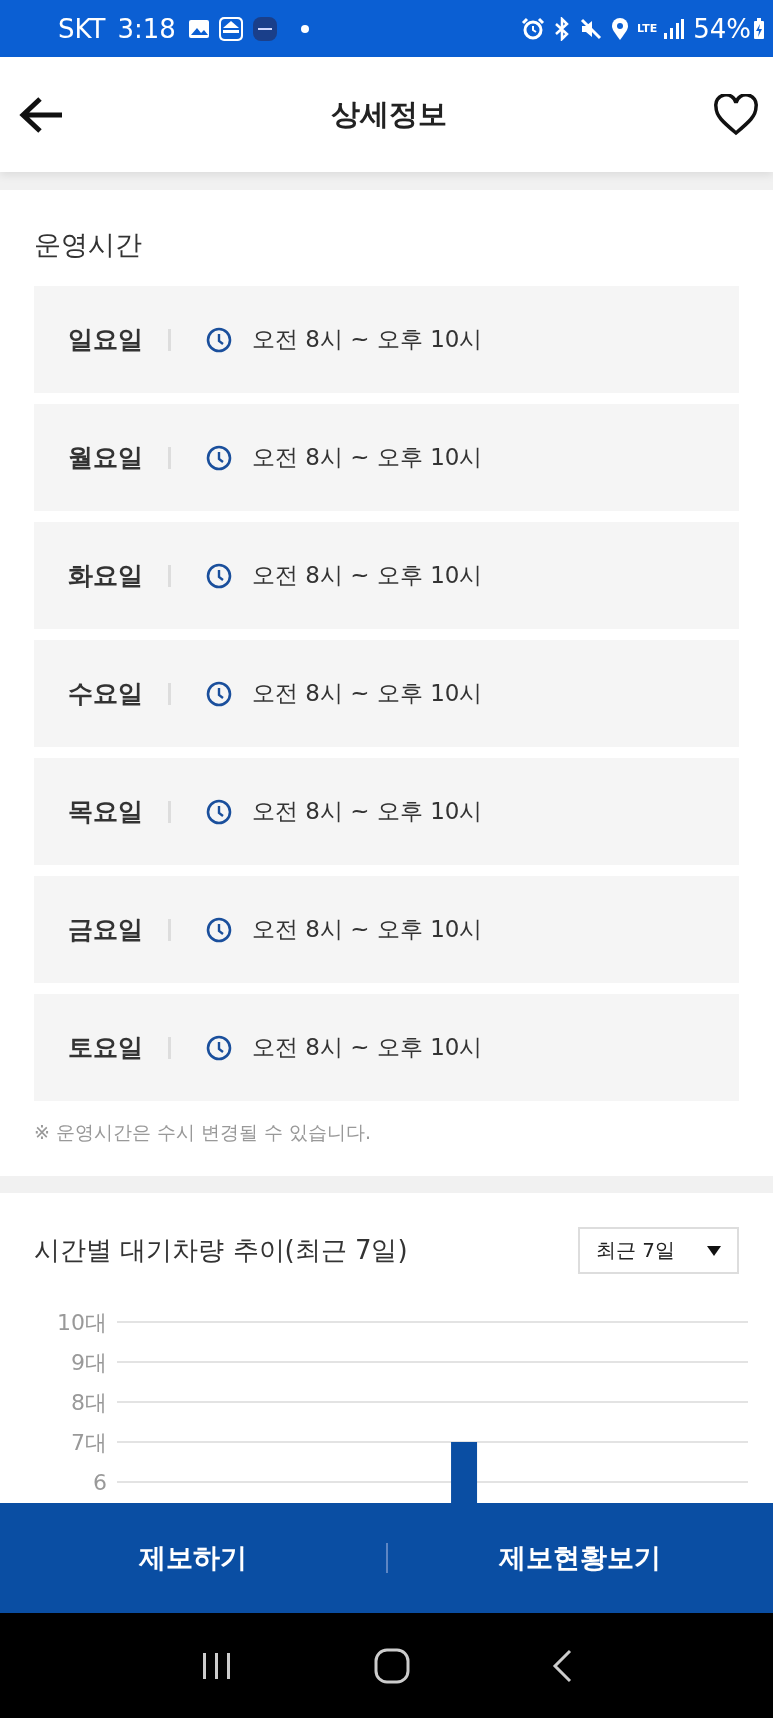 This screenshot has width=773, height=1718. I want to click on mute-icon, so click(591, 28).